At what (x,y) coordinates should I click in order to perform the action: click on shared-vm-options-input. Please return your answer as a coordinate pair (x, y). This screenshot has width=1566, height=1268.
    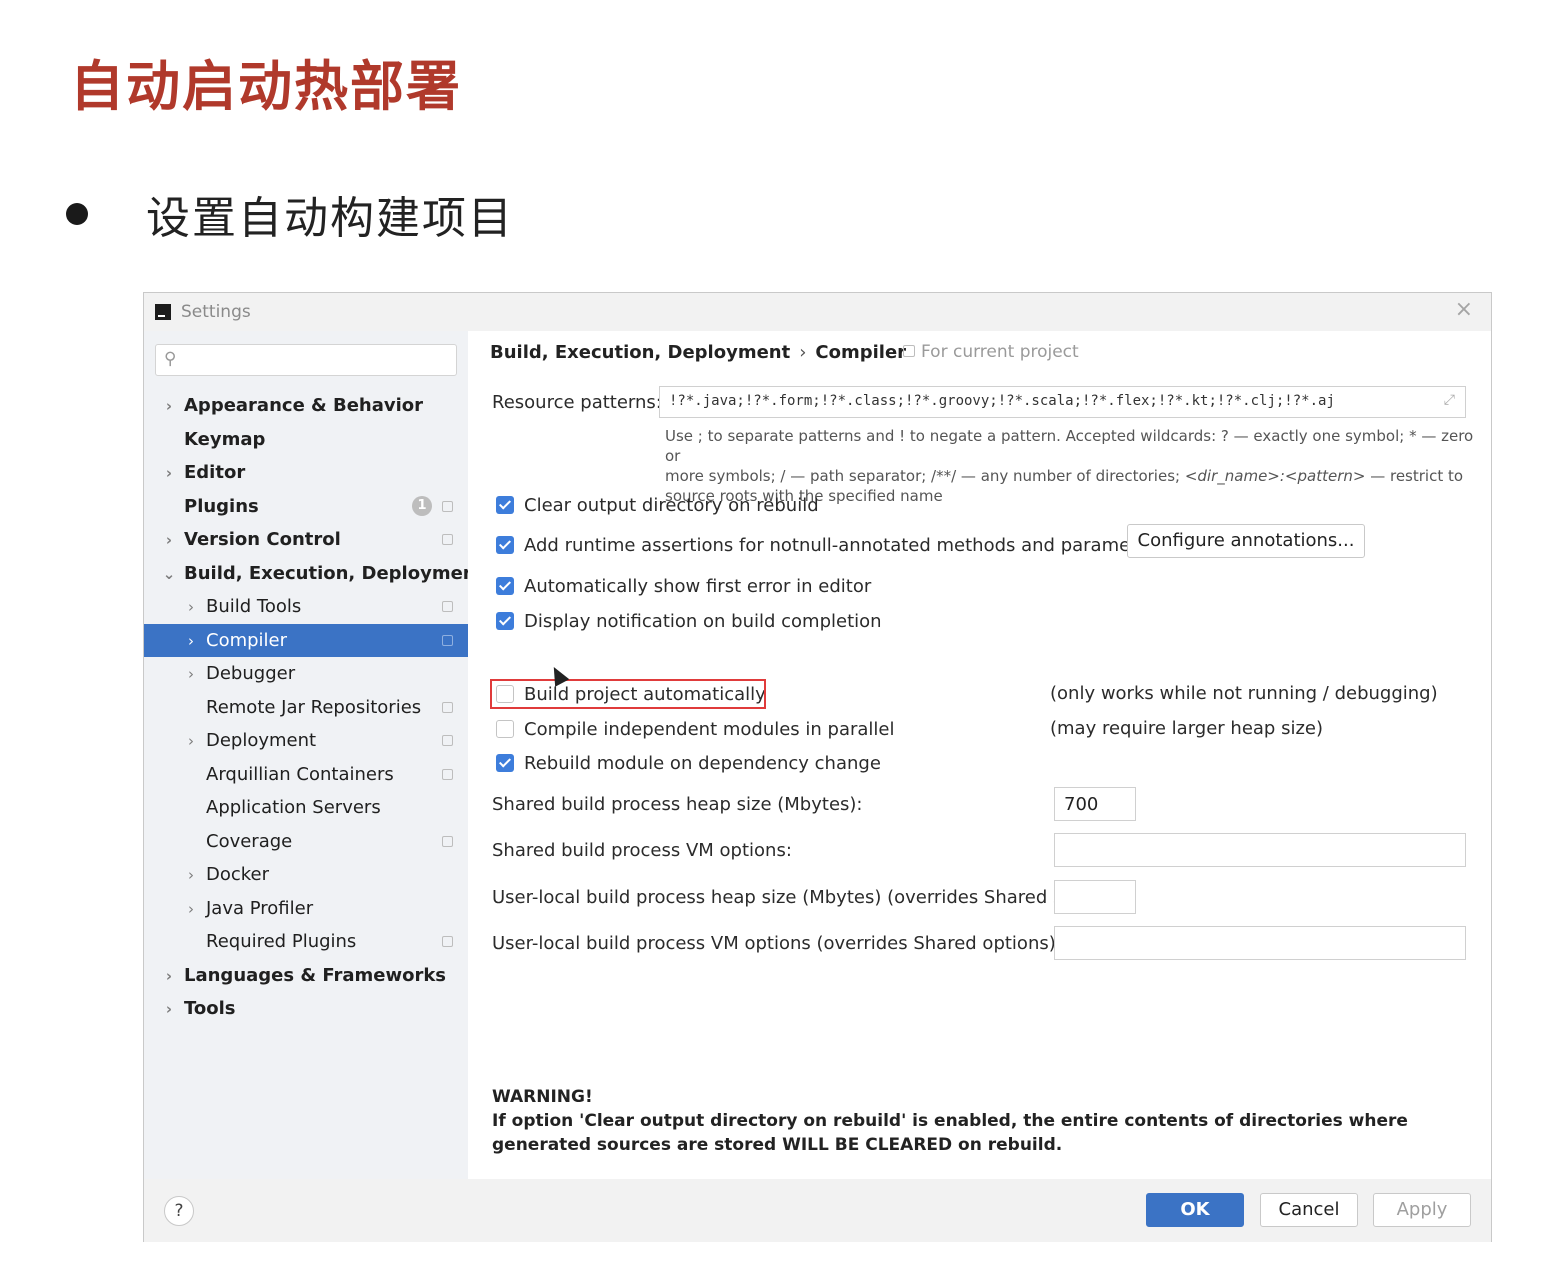
    Looking at the image, I should click on (1260, 850).